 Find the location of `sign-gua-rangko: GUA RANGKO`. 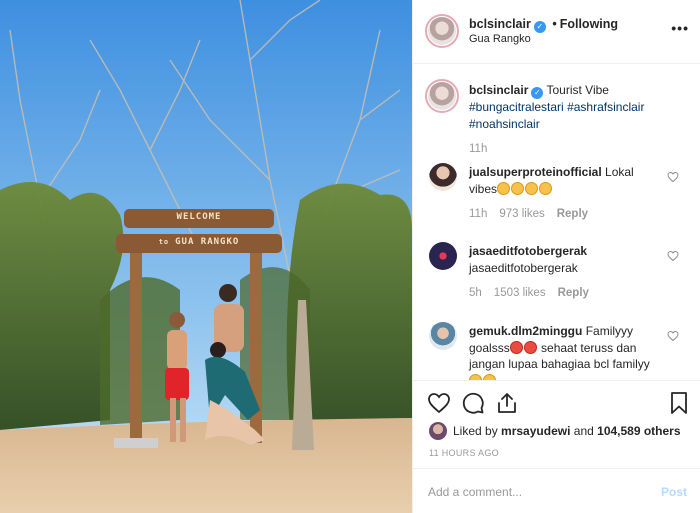

sign-gua-rangko: GUA RANGKO is located at coordinates (207, 242).